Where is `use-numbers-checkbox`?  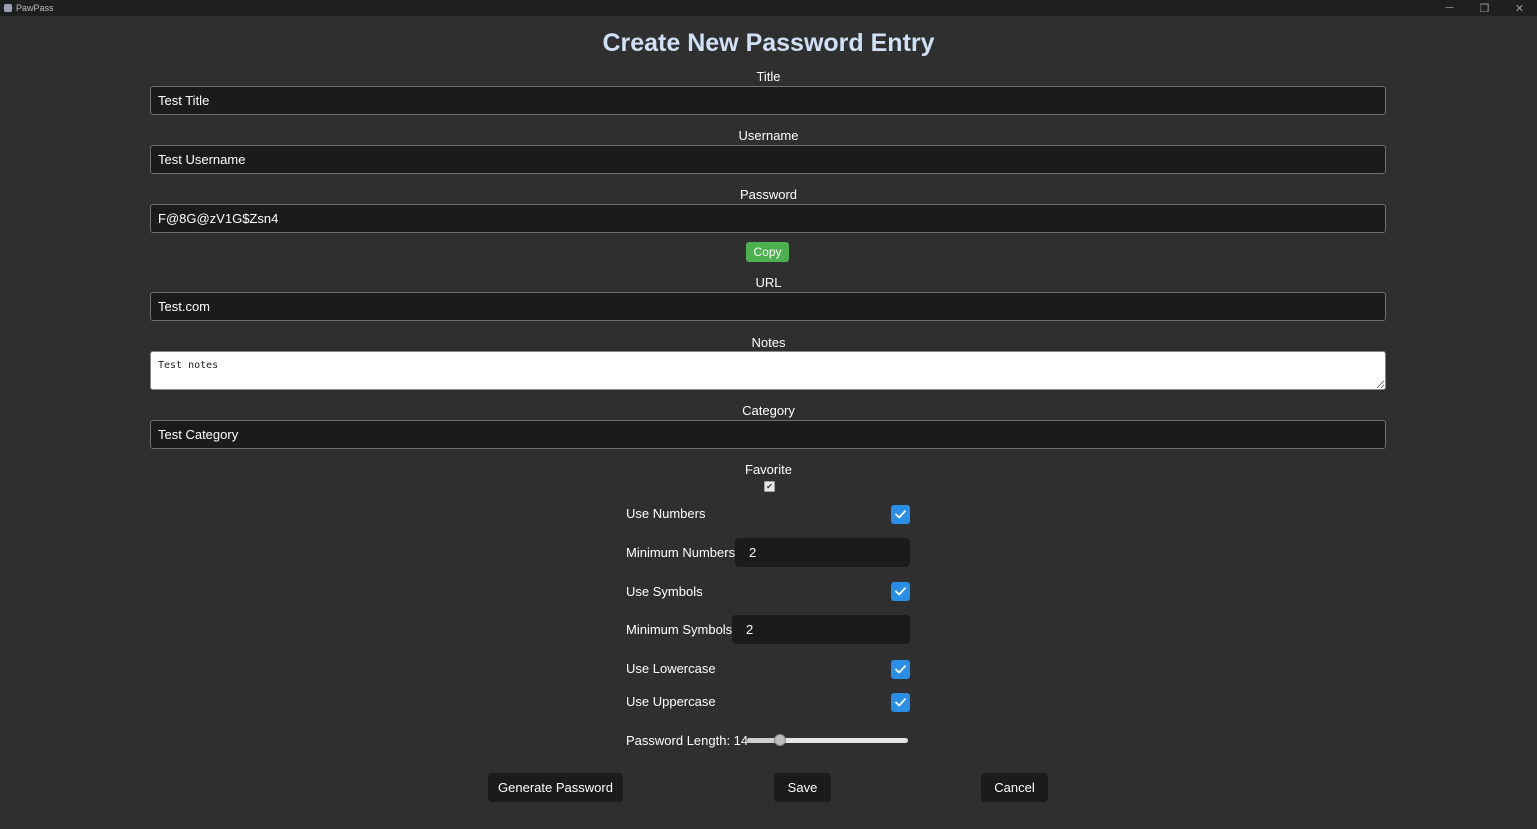
use-numbers-checkbox is located at coordinates (900, 514).